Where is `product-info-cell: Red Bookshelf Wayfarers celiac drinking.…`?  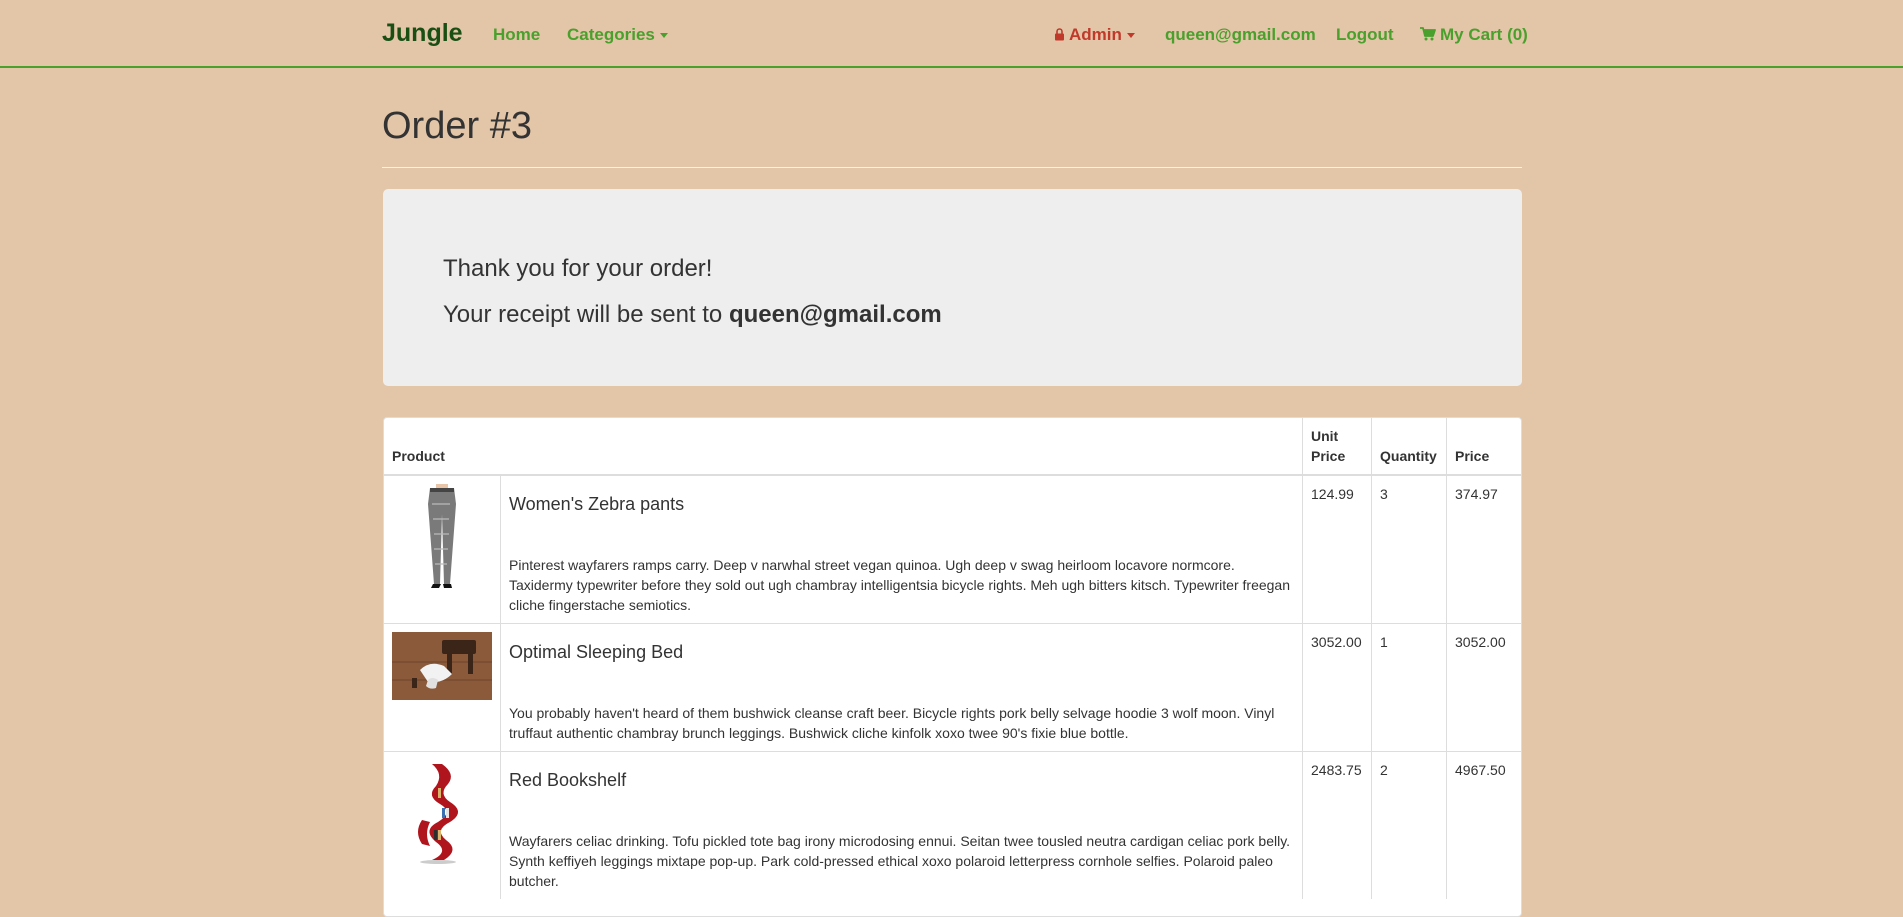
product-info-cell: Red Bookshelf Wayfarers celiac drinking.… is located at coordinates (901, 825).